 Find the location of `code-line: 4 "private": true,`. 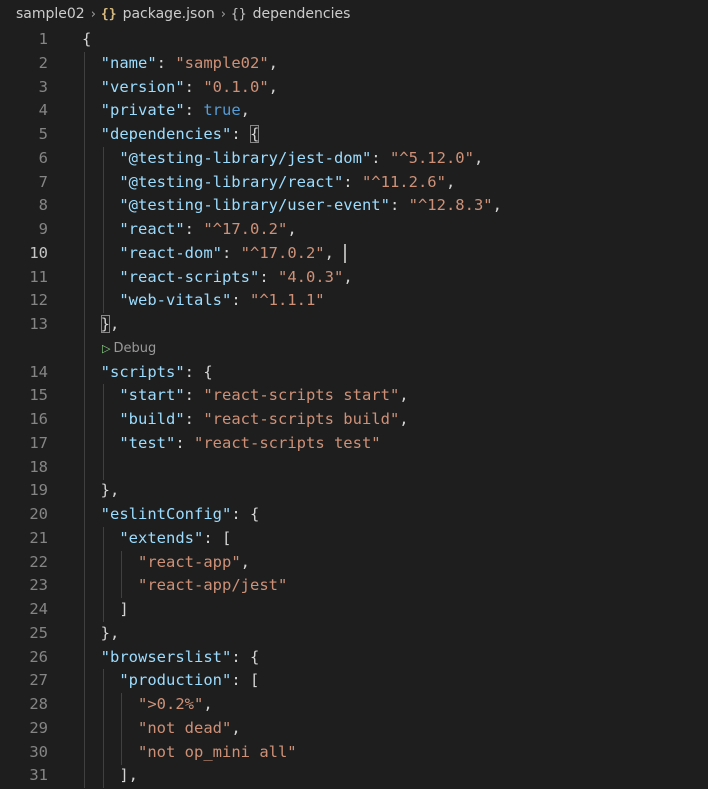

code-line: 4 "private": true, is located at coordinates (354, 111).